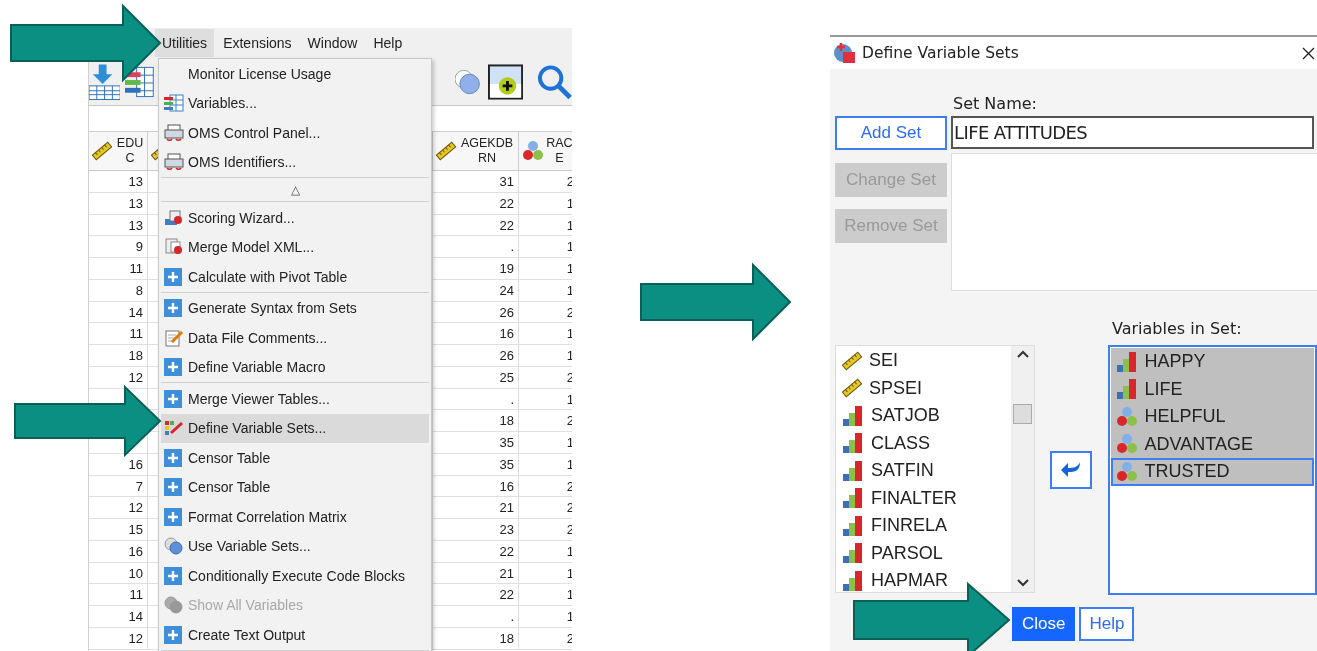 This screenshot has height=651, width=1317. Describe the element at coordinates (1177, 329) in the screenshot. I see `list-label: Variables in Set:` at that location.